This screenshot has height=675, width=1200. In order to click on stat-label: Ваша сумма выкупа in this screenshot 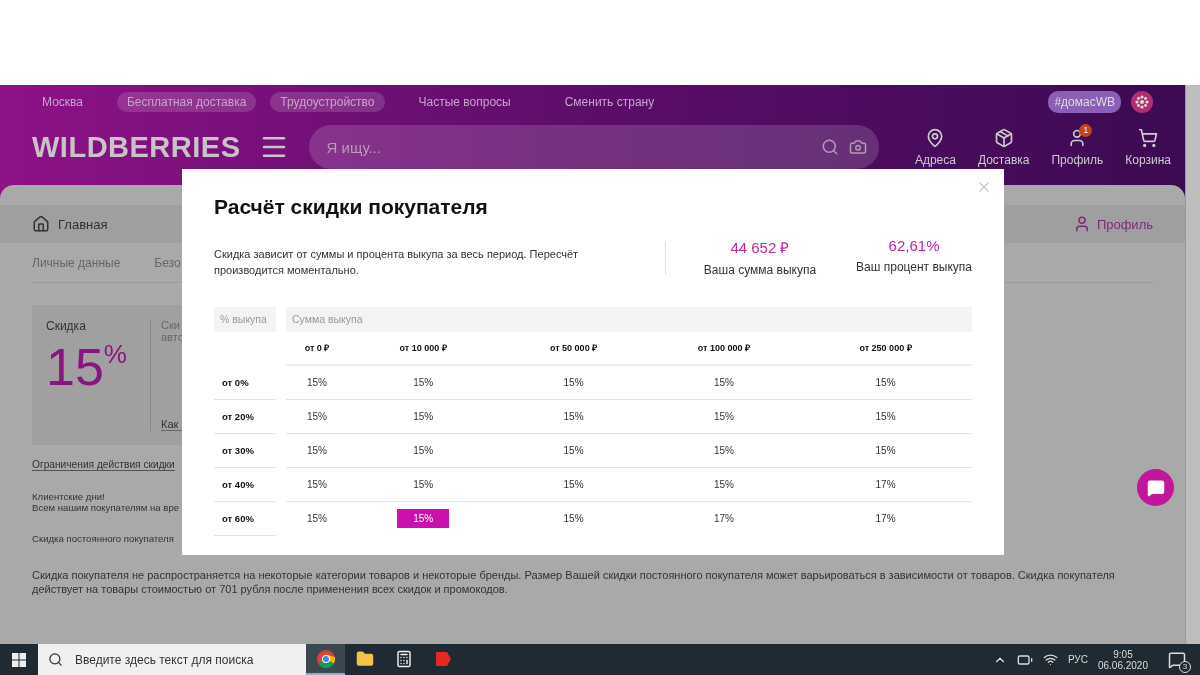, I will do `click(760, 270)`.